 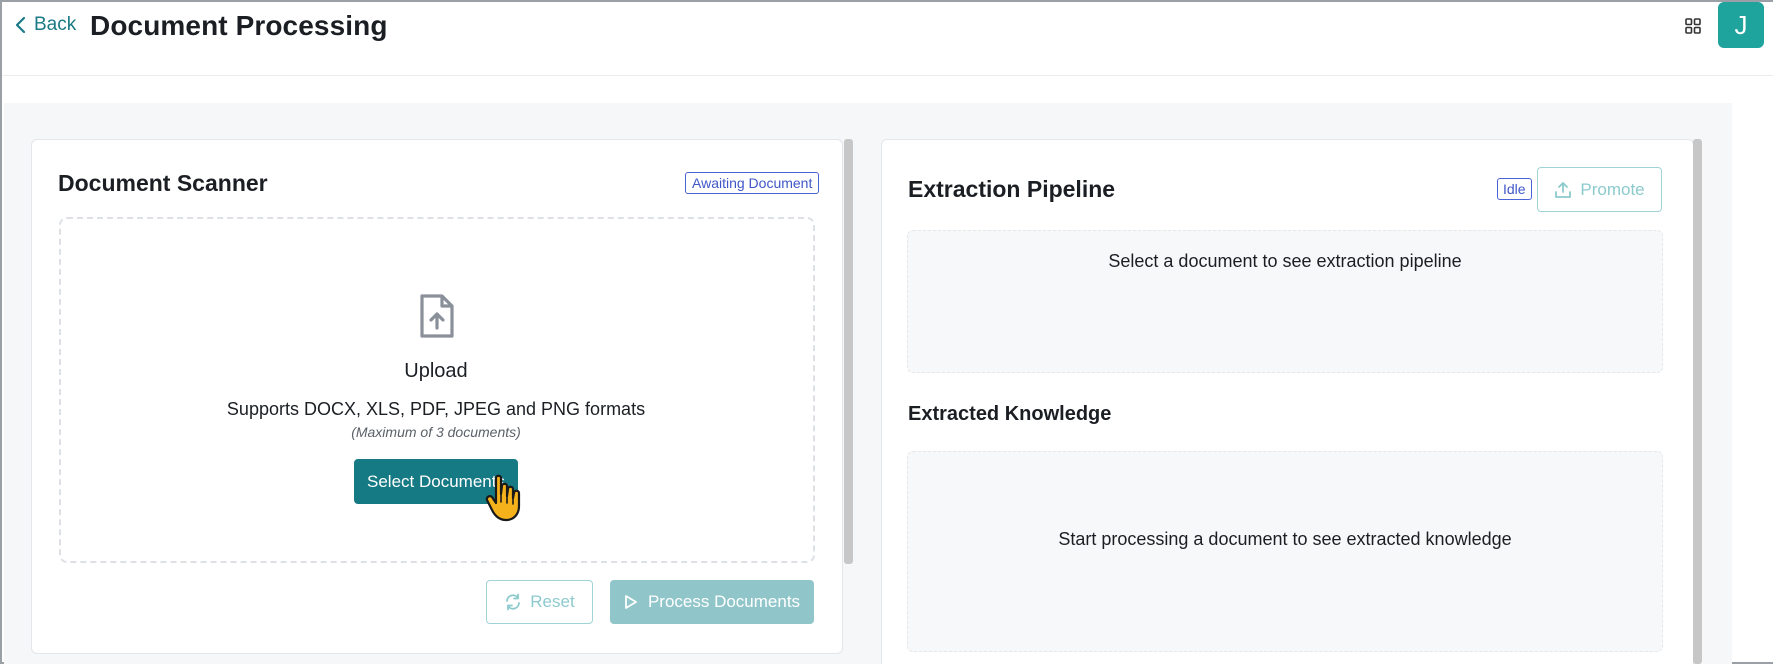 I want to click on upload-tray-icon, so click(x=1563, y=189).